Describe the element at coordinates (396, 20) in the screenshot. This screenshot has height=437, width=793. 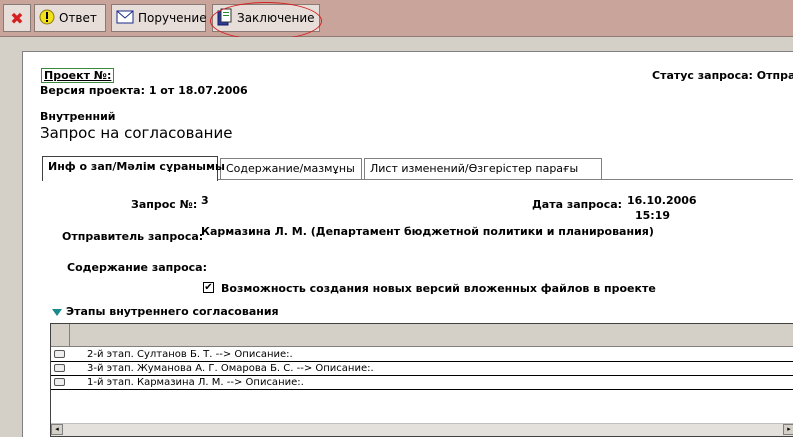
I see `toolbar: ✖ Ответ Поручение Заключение` at that location.